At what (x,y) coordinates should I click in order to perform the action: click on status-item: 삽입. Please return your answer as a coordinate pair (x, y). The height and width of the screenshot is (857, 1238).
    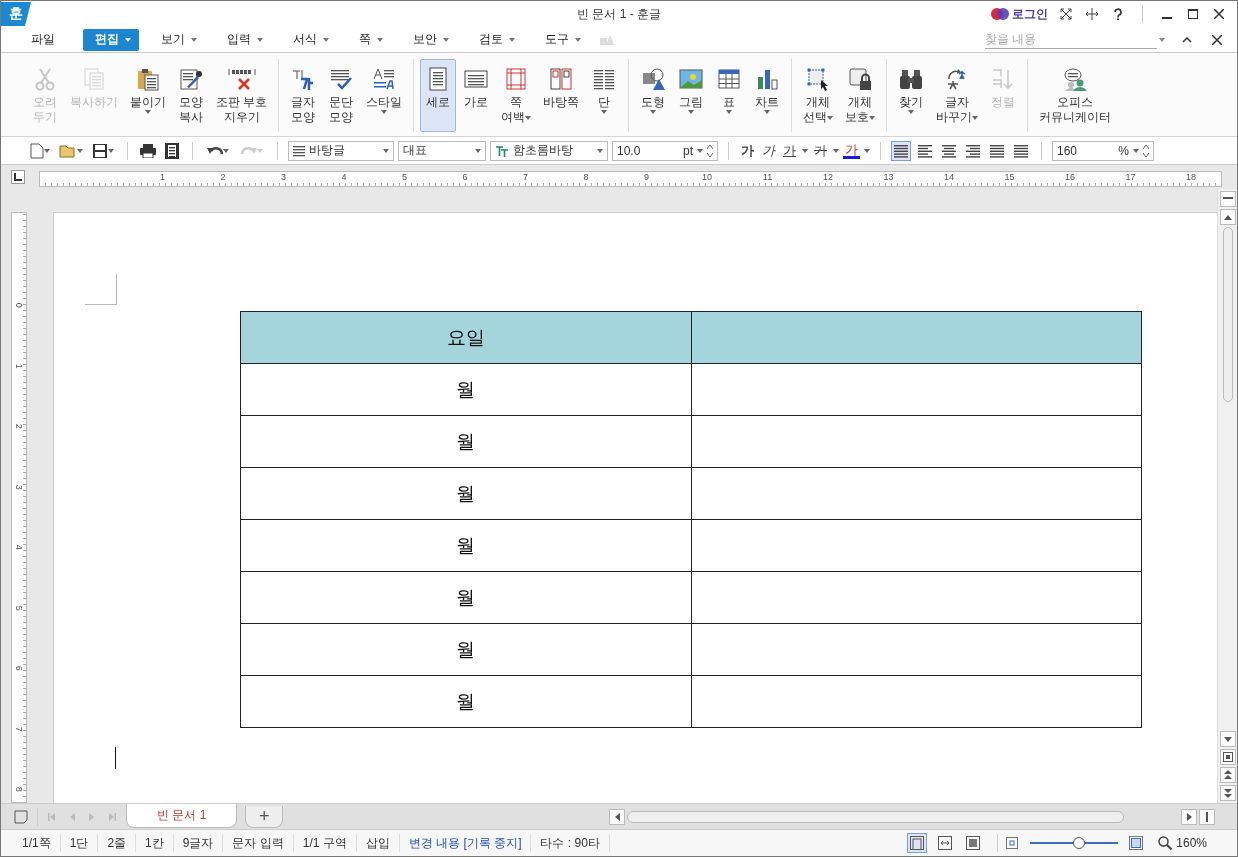
    Looking at the image, I should click on (378, 843).